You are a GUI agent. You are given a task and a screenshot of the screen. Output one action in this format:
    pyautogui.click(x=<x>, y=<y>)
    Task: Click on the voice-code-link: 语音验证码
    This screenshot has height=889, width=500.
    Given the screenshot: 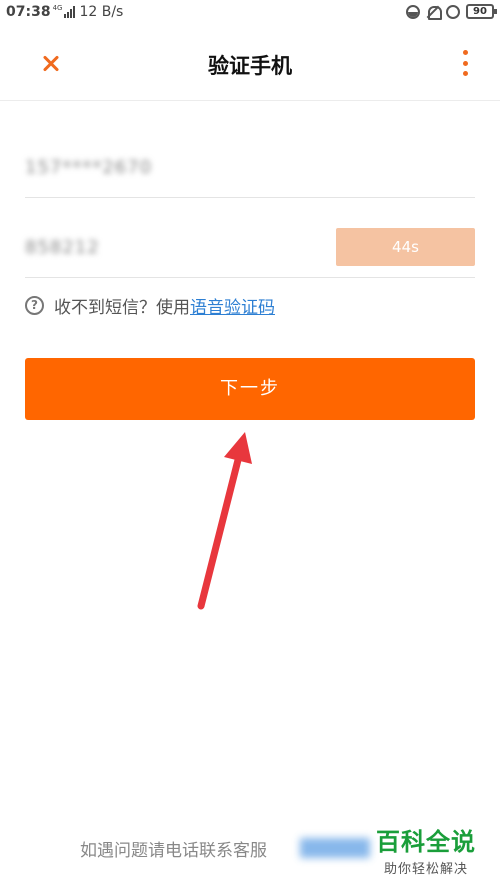 What is the action you would take?
    pyautogui.click(x=232, y=305)
    